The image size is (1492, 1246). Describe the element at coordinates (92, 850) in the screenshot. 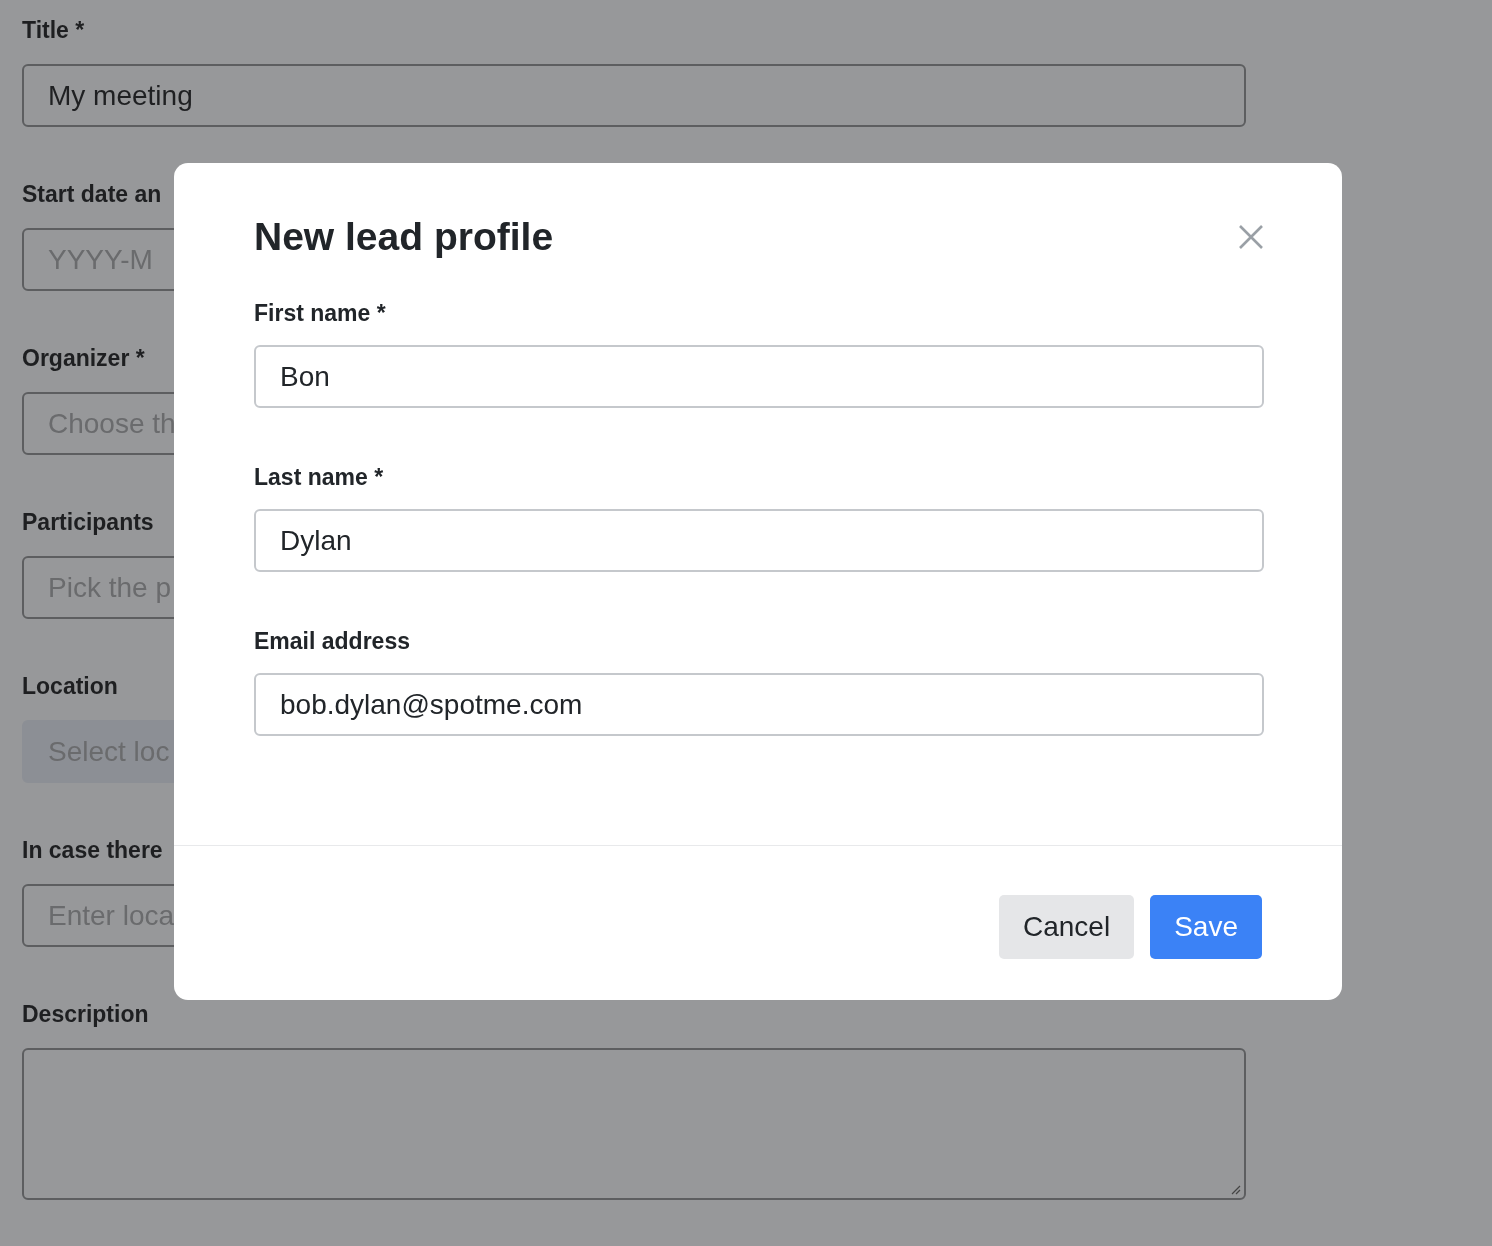

I see `field-label: In case there` at that location.